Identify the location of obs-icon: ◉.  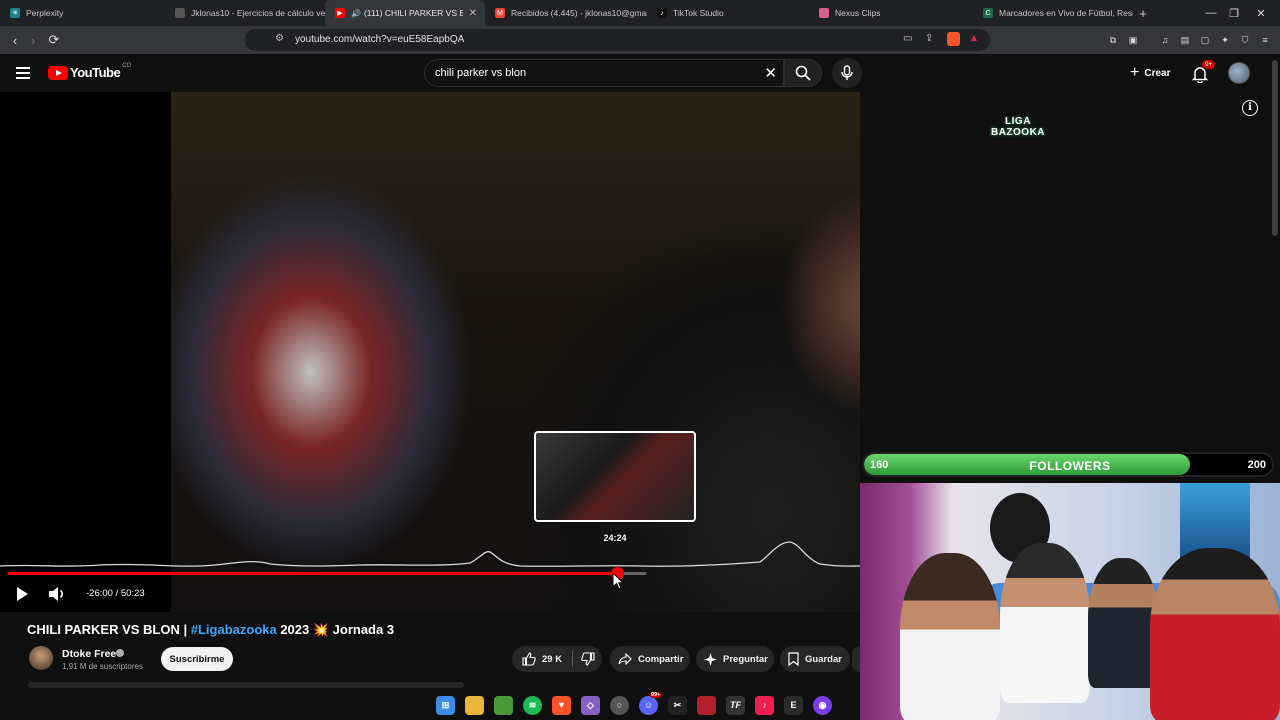
(822, 705).